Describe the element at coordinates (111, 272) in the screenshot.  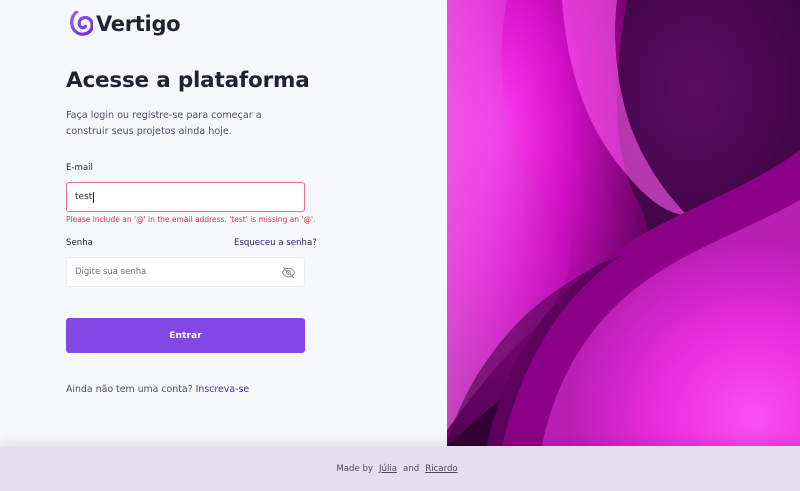
I see `password-placeholder: Digite sua senha` at that location.